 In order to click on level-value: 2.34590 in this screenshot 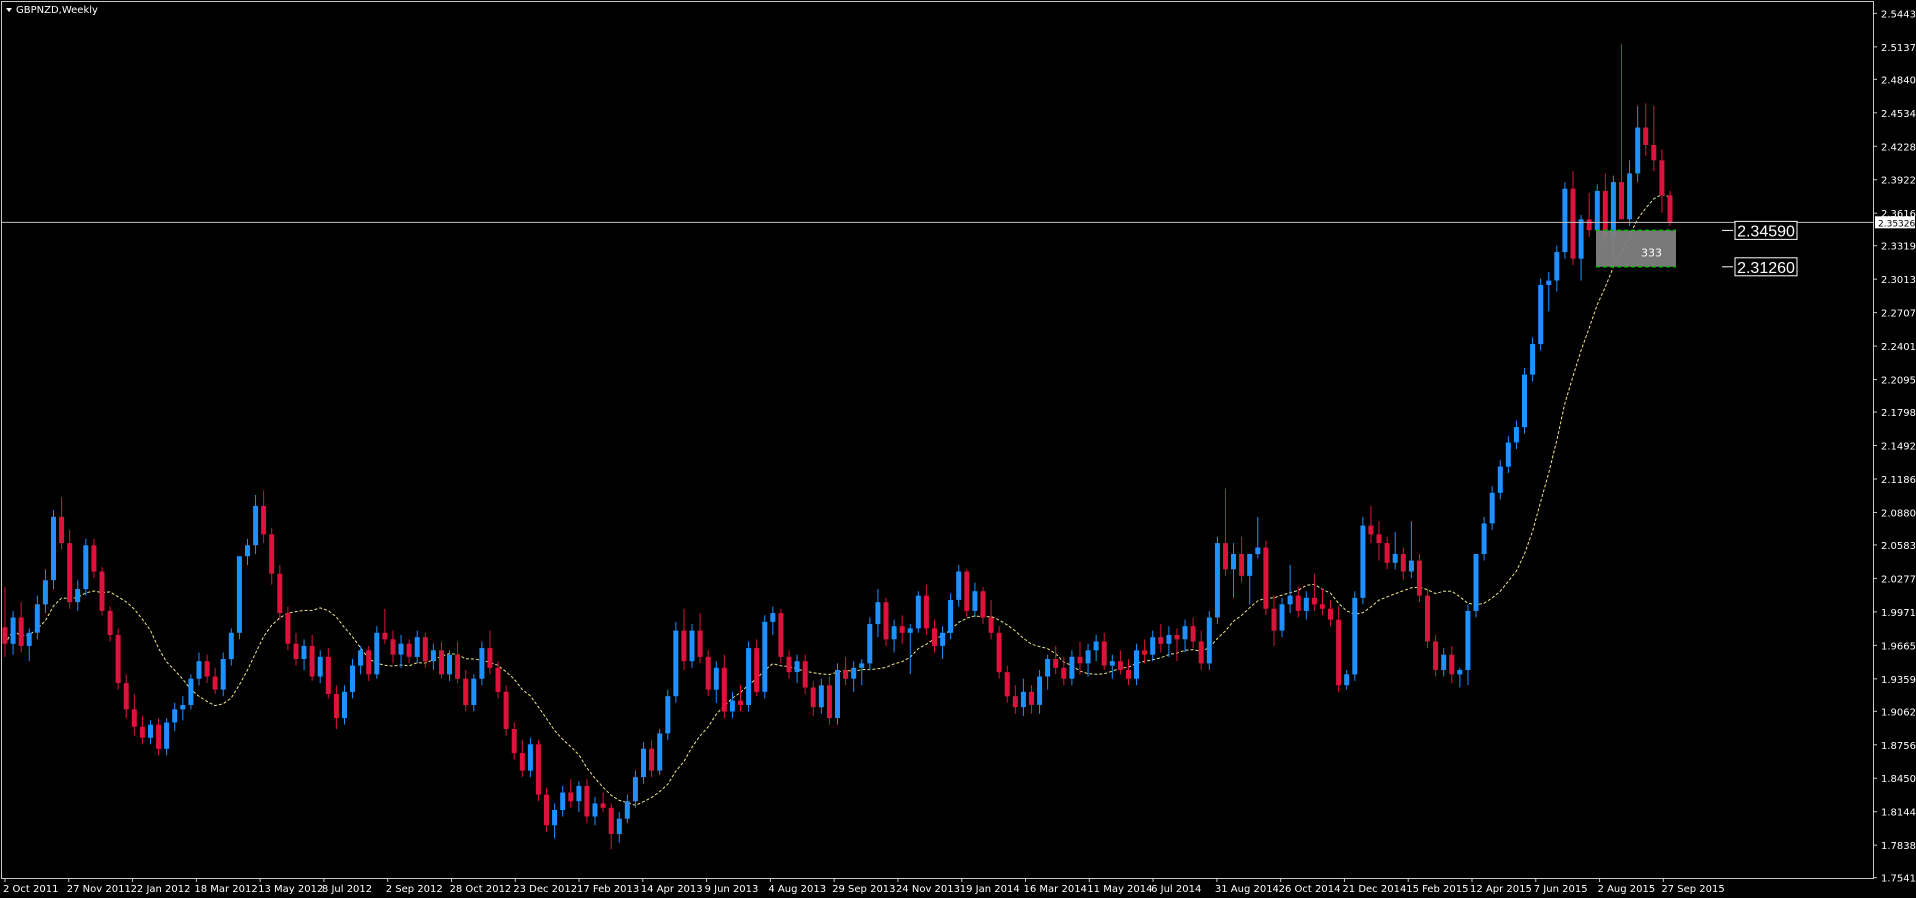, I will do `click(1766, 231)`.